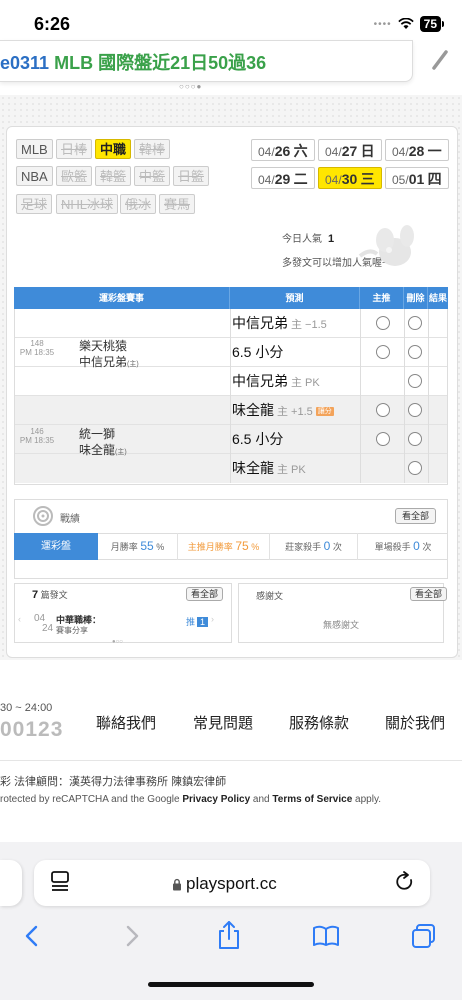 Image resolution: width=462 pixels, height=1000 pixels. I want to click on league-korea-basketball: 韓籃, so click(113, 176).